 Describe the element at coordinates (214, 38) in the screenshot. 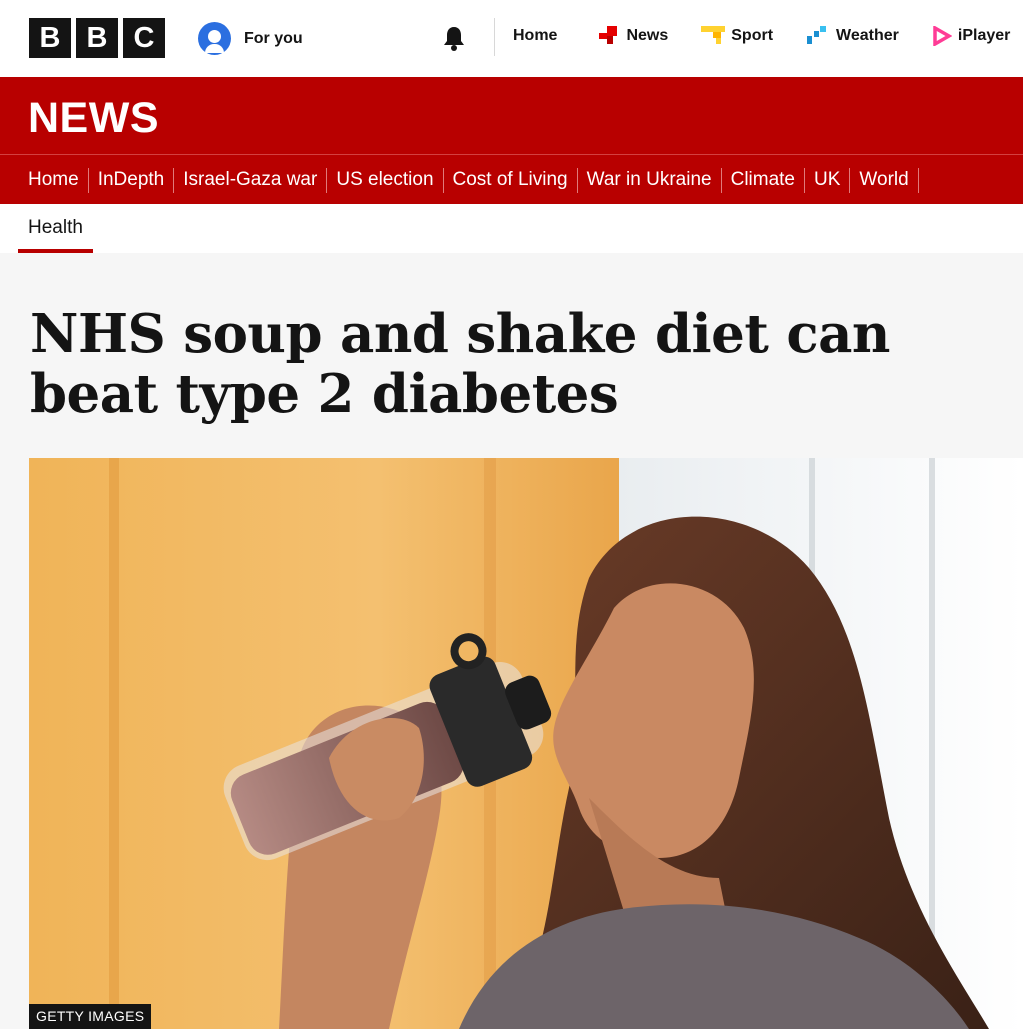

I see `account-icon` at that location.